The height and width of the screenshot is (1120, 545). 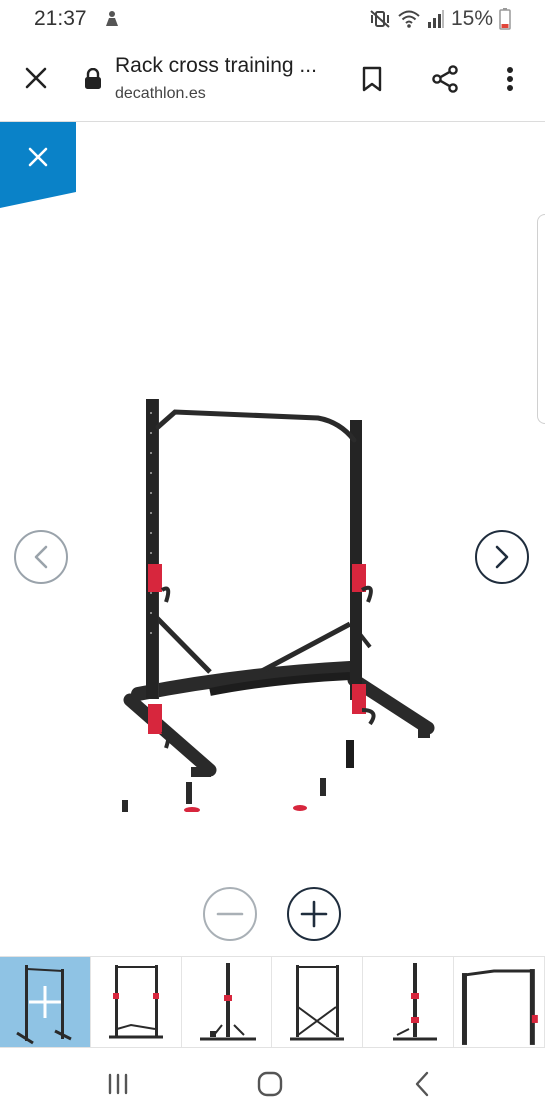 I want to click on next-image-button, so click(x=502, y=557).